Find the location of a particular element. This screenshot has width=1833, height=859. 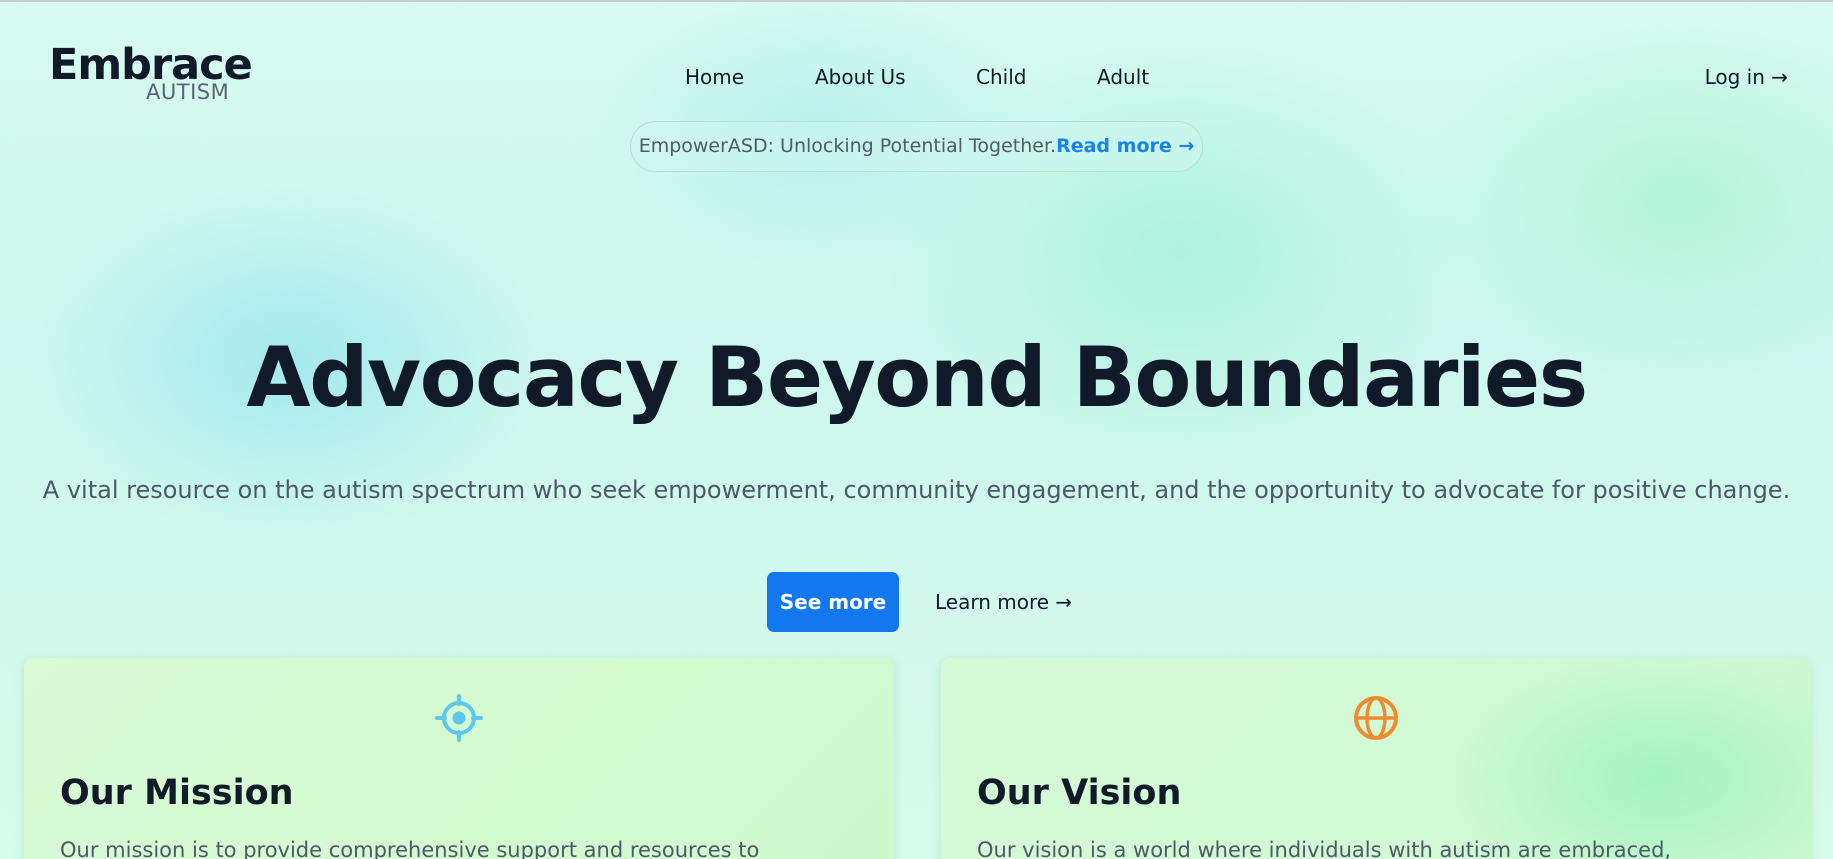

login-link: Log in → is located at coordinates (1746, 77).